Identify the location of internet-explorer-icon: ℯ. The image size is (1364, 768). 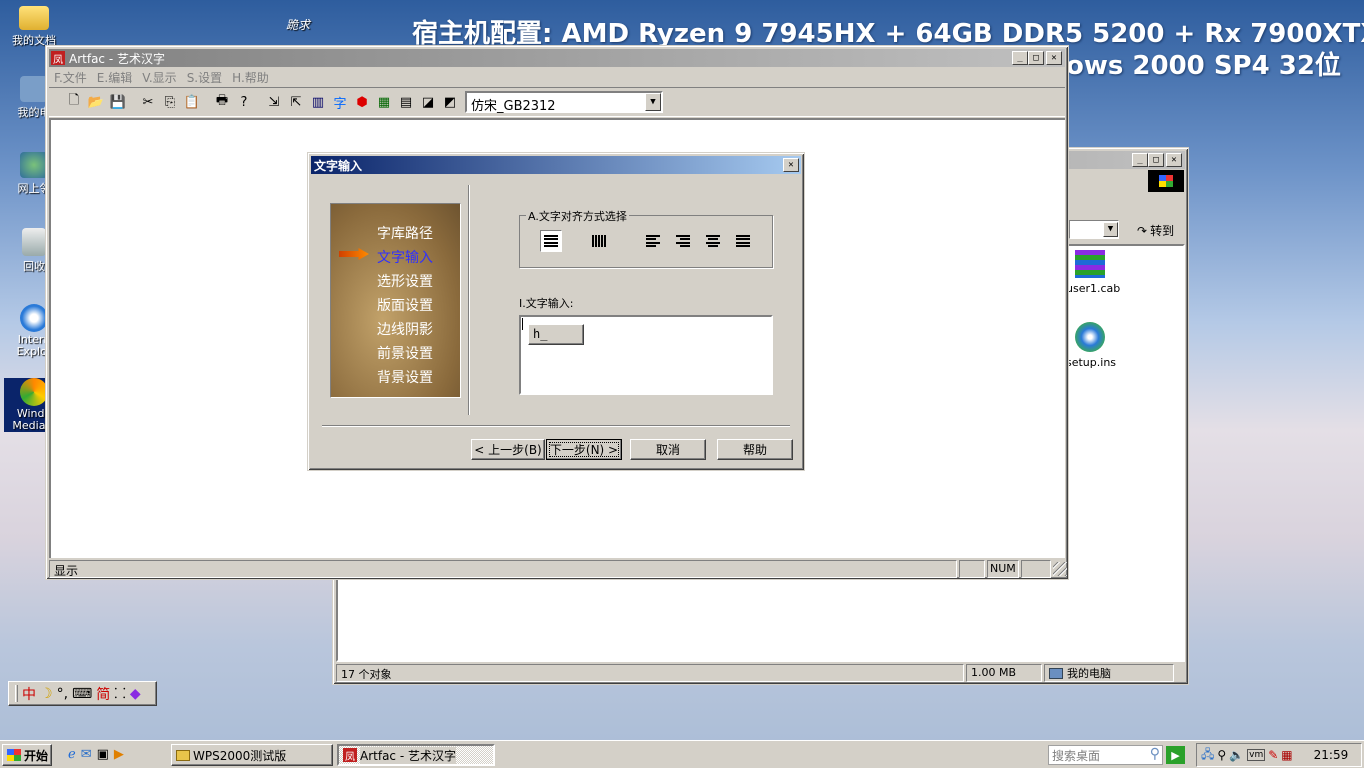
(72, 754).